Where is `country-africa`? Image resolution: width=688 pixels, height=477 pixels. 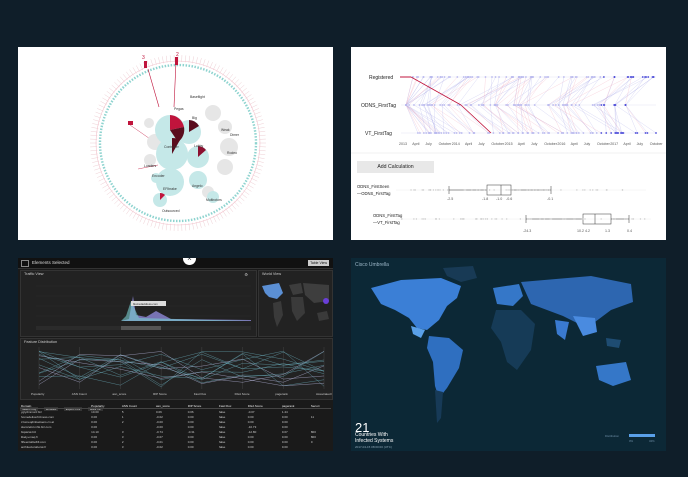 country-africa is located at coordinates (513, 340).